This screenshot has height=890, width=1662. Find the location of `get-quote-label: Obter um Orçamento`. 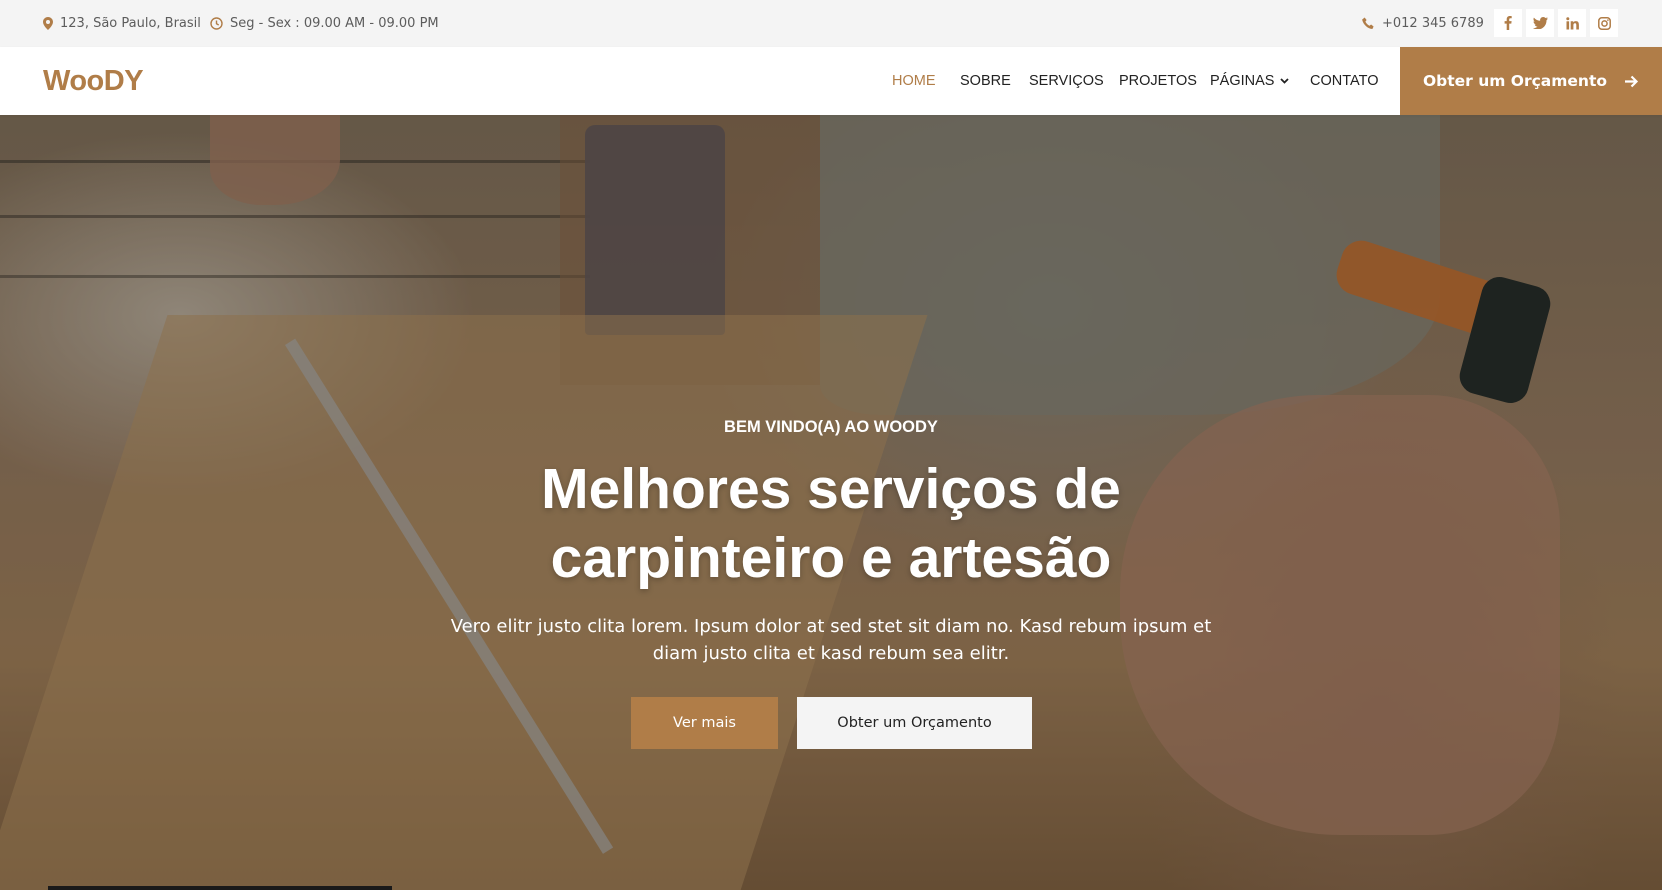

get-quote-label: Obter um Orçamento is located at coordinates (1515, 81).